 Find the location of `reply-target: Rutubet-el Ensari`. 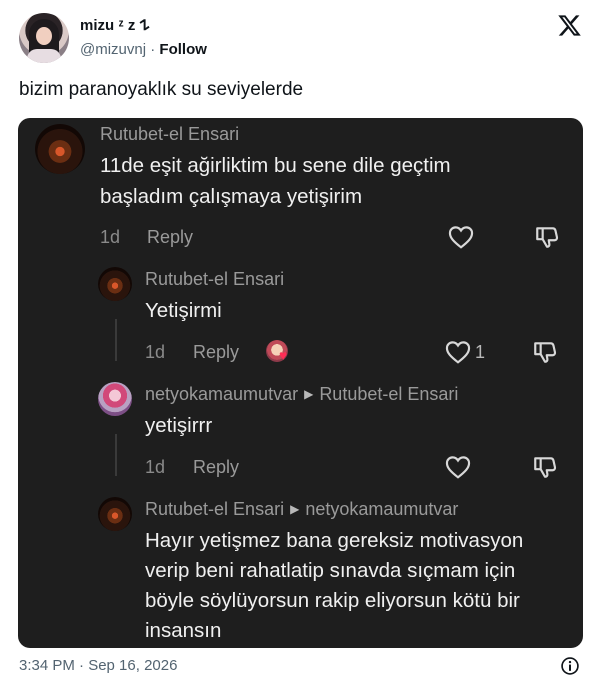

reply-target: Rutubet-el Ensari is located at coordinates (389, 394).